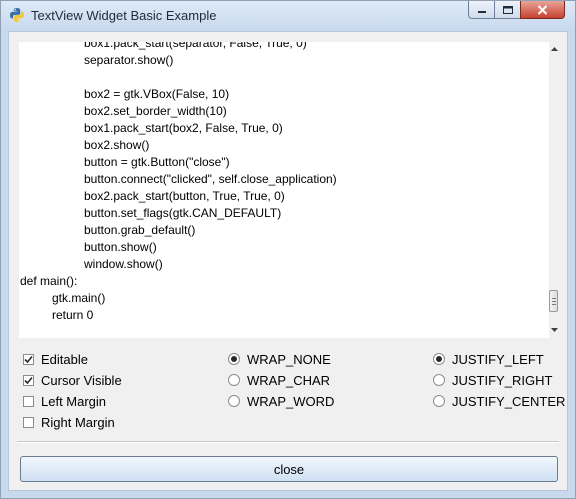 This screenshot has height=499, width=576. I want to click on maximize-icon, so click(507, 9).